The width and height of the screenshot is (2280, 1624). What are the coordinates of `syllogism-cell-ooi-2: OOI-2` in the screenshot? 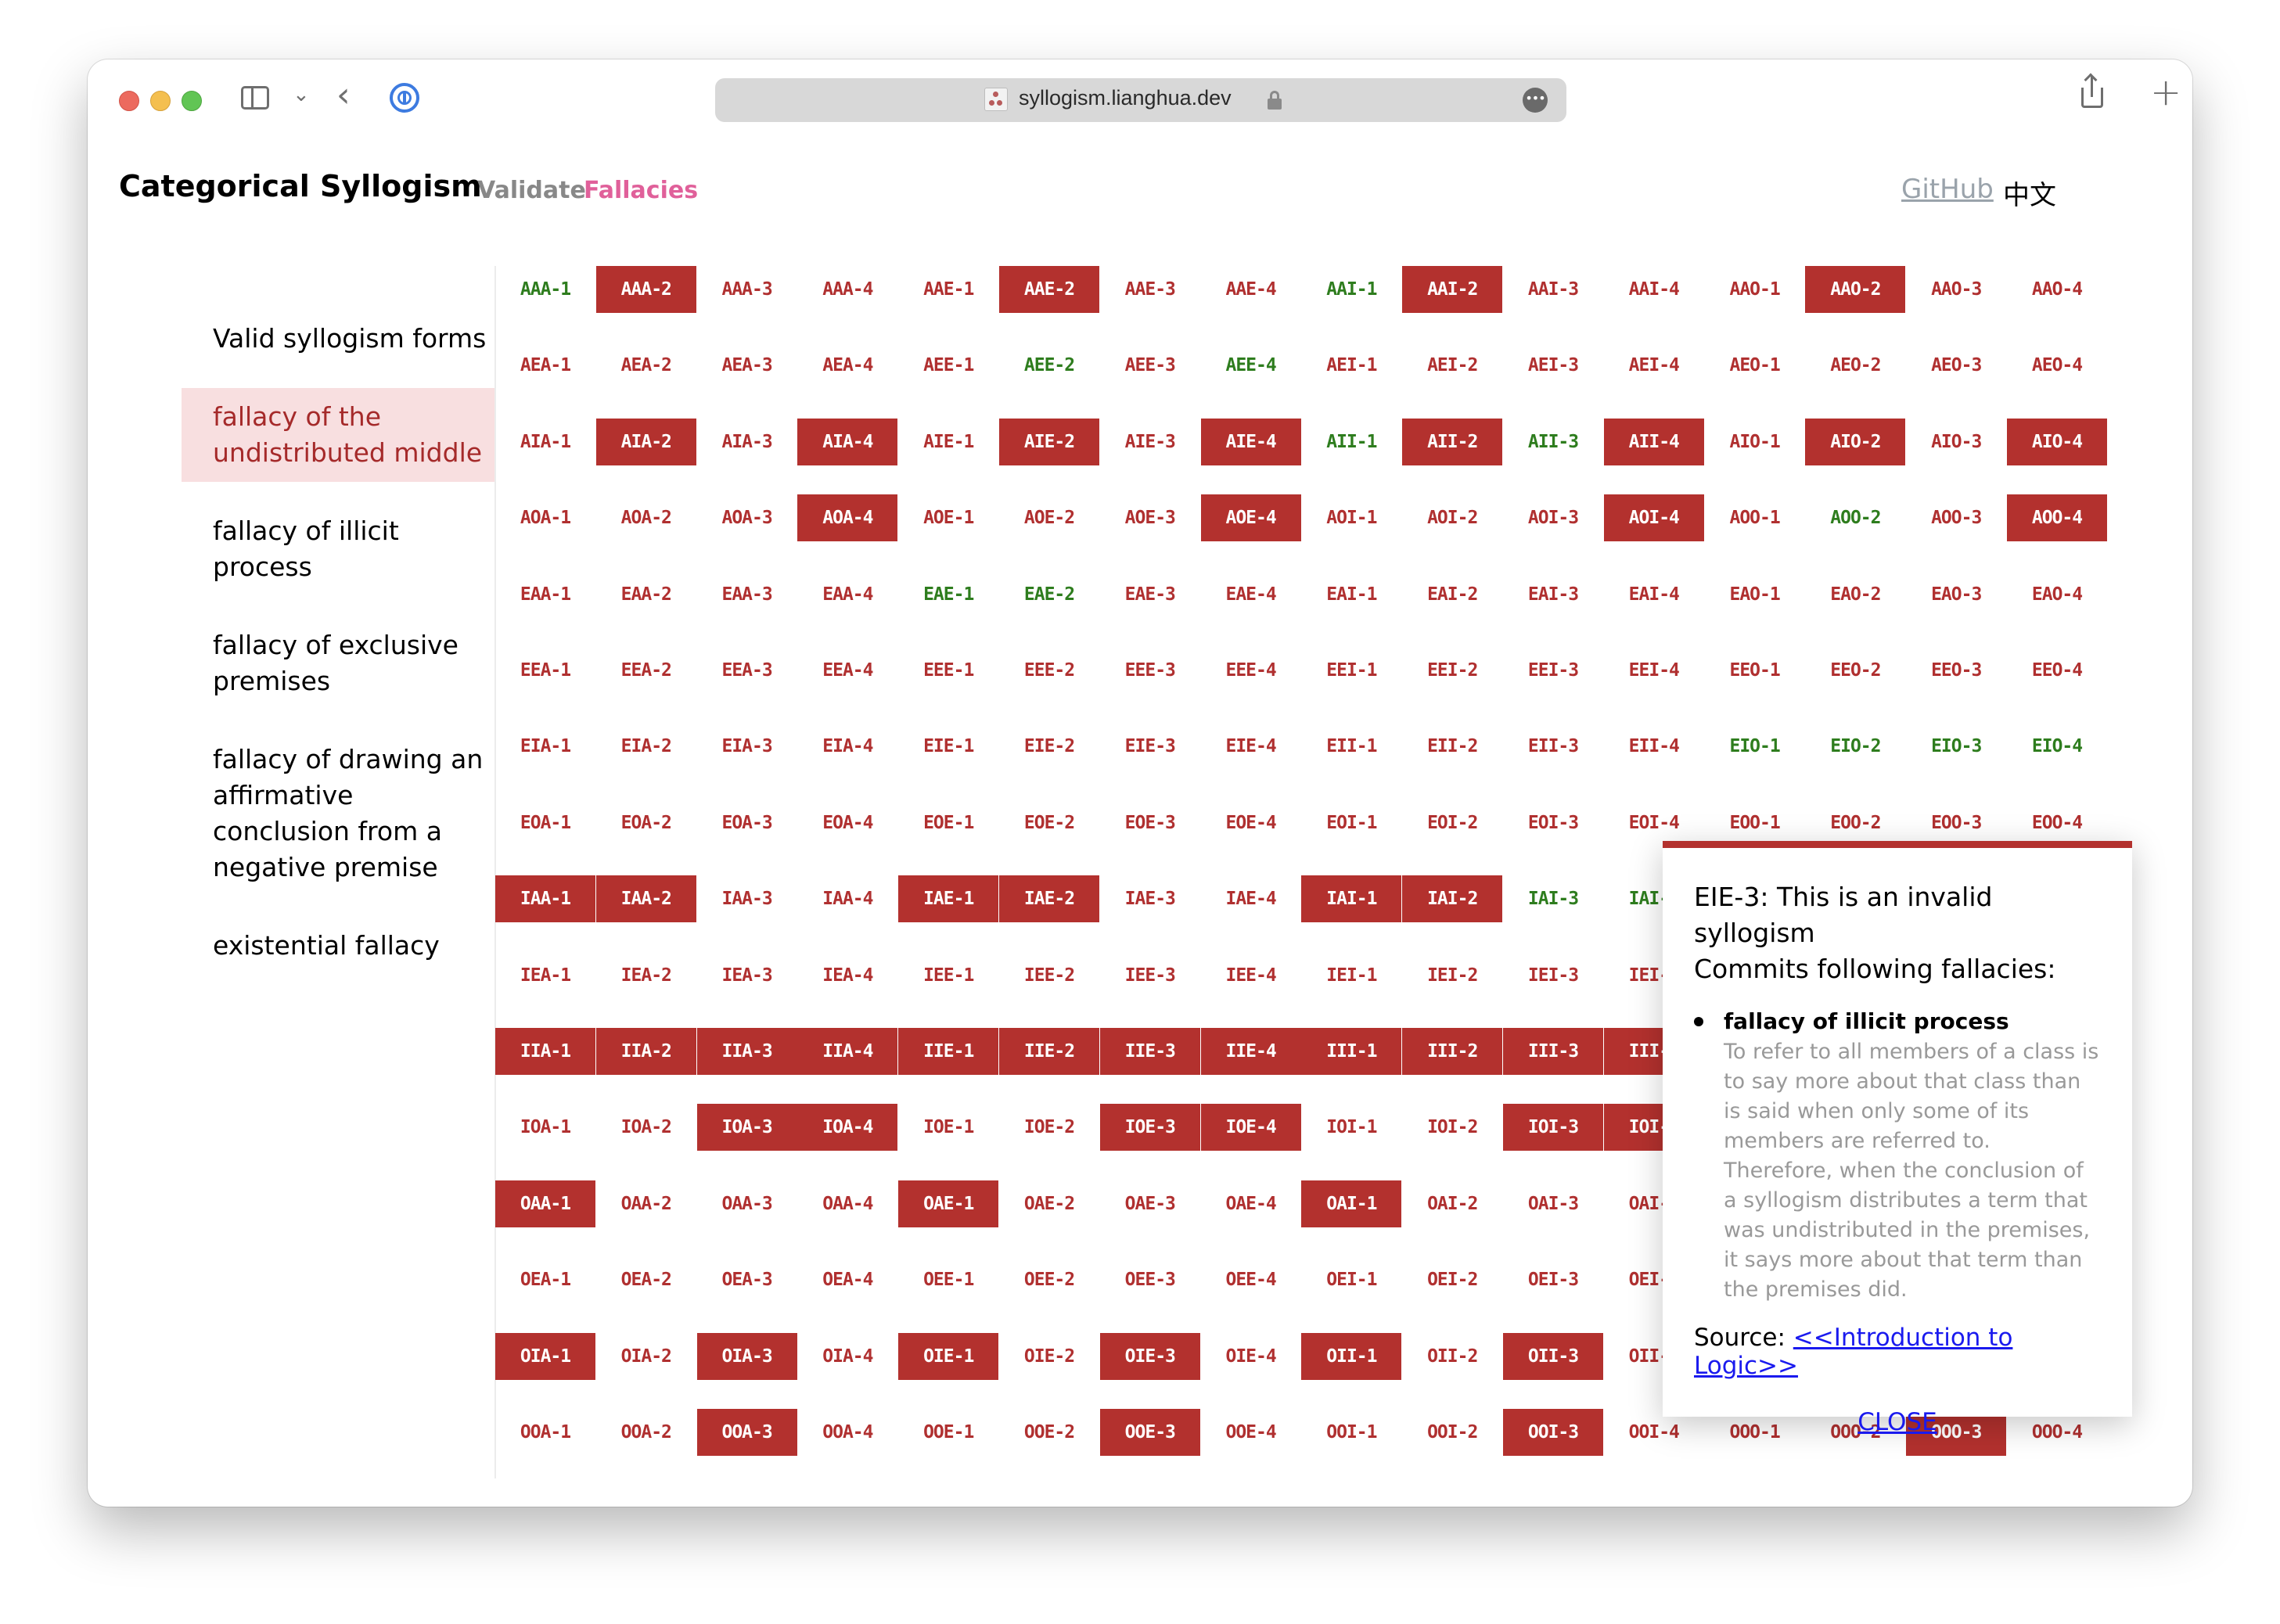 It's located at (1452, 1432).